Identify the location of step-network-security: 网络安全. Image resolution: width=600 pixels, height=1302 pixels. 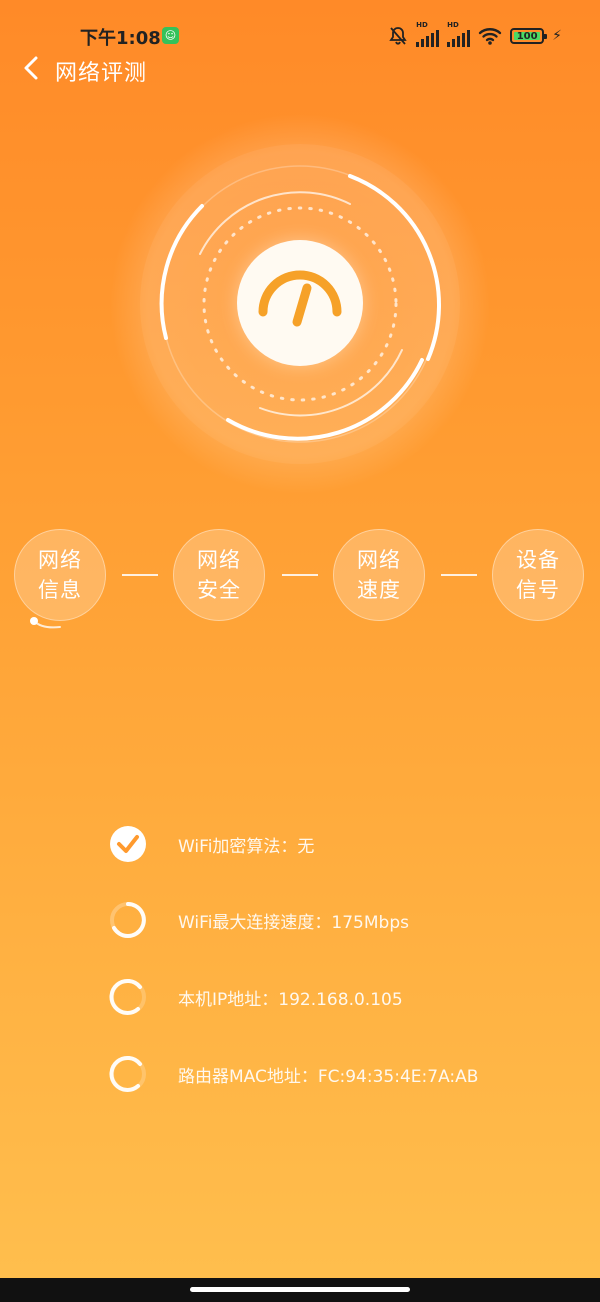
(219, 575).